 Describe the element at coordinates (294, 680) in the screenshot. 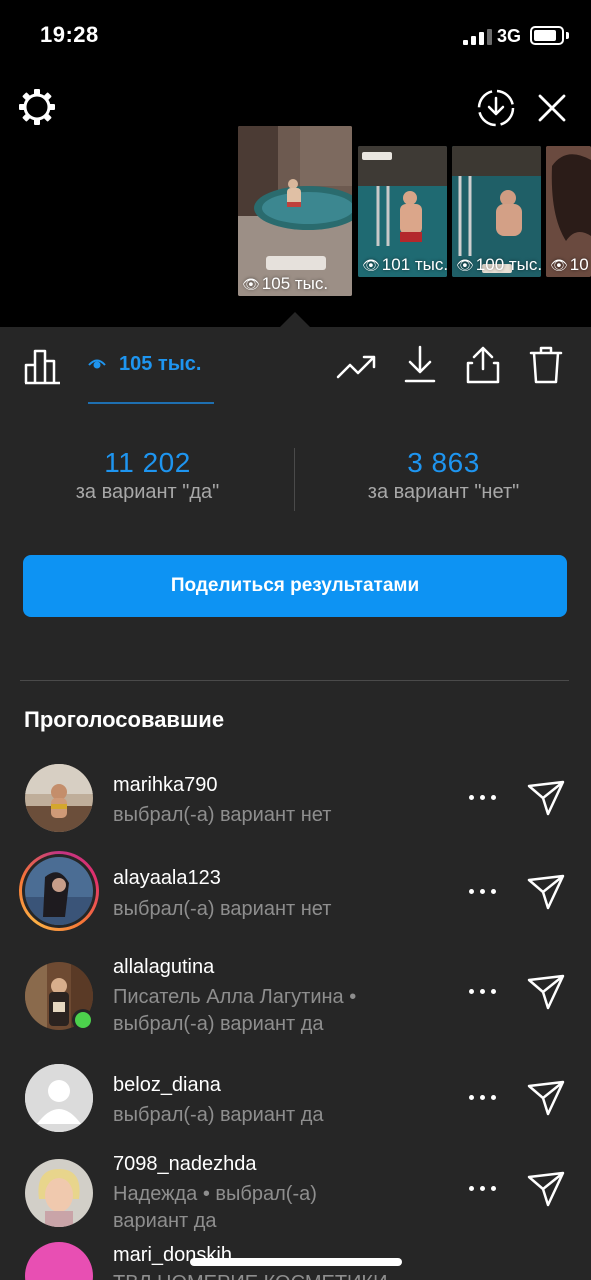

I see `section-divider` at that location.